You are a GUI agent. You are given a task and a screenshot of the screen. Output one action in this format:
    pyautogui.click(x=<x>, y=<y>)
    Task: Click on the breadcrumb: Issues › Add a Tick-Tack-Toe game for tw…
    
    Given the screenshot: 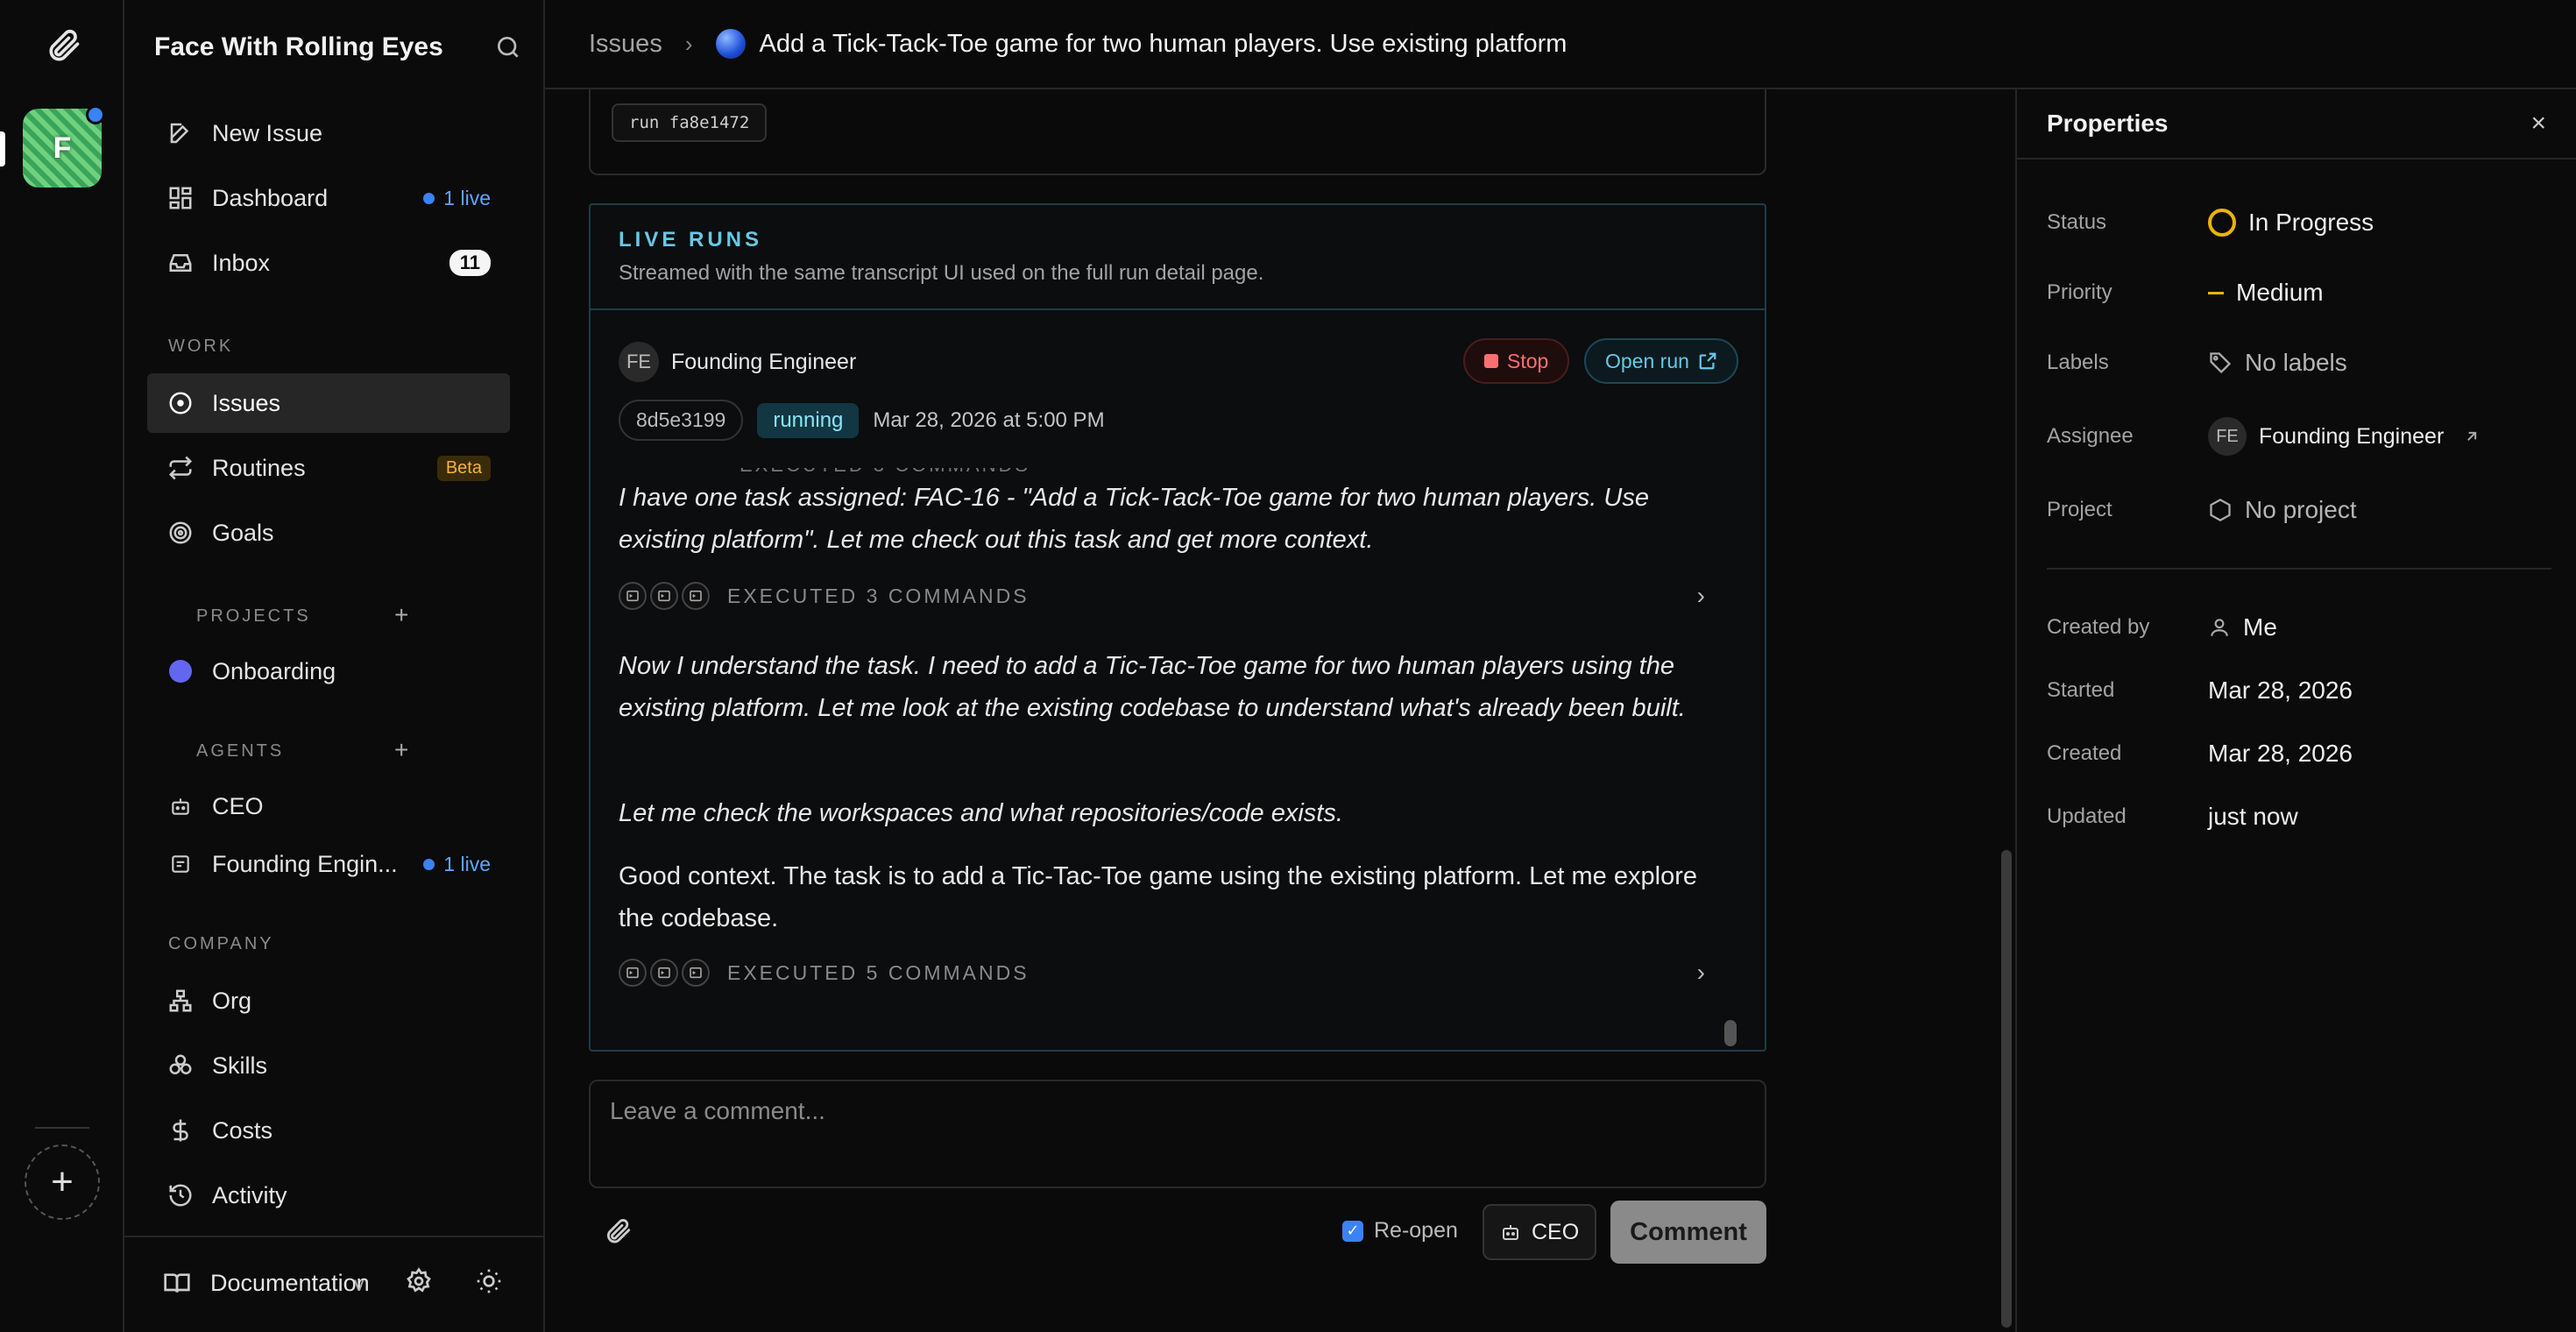 What is the action you would take?
    pyautogui.click(x=1560, y=44)
    